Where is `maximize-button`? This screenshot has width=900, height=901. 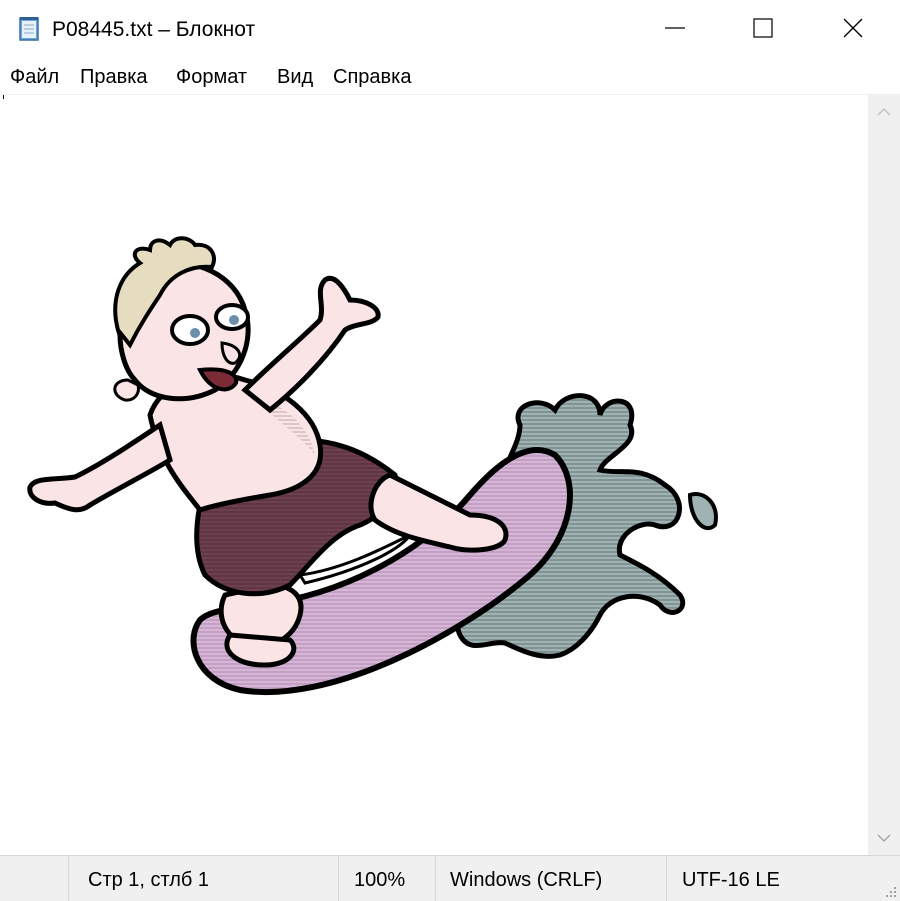 maximize-button is located at coordinates (764, 29).